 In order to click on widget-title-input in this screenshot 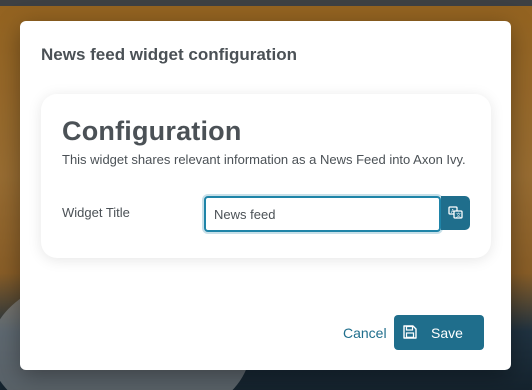, I will do `click(322, 214)`.